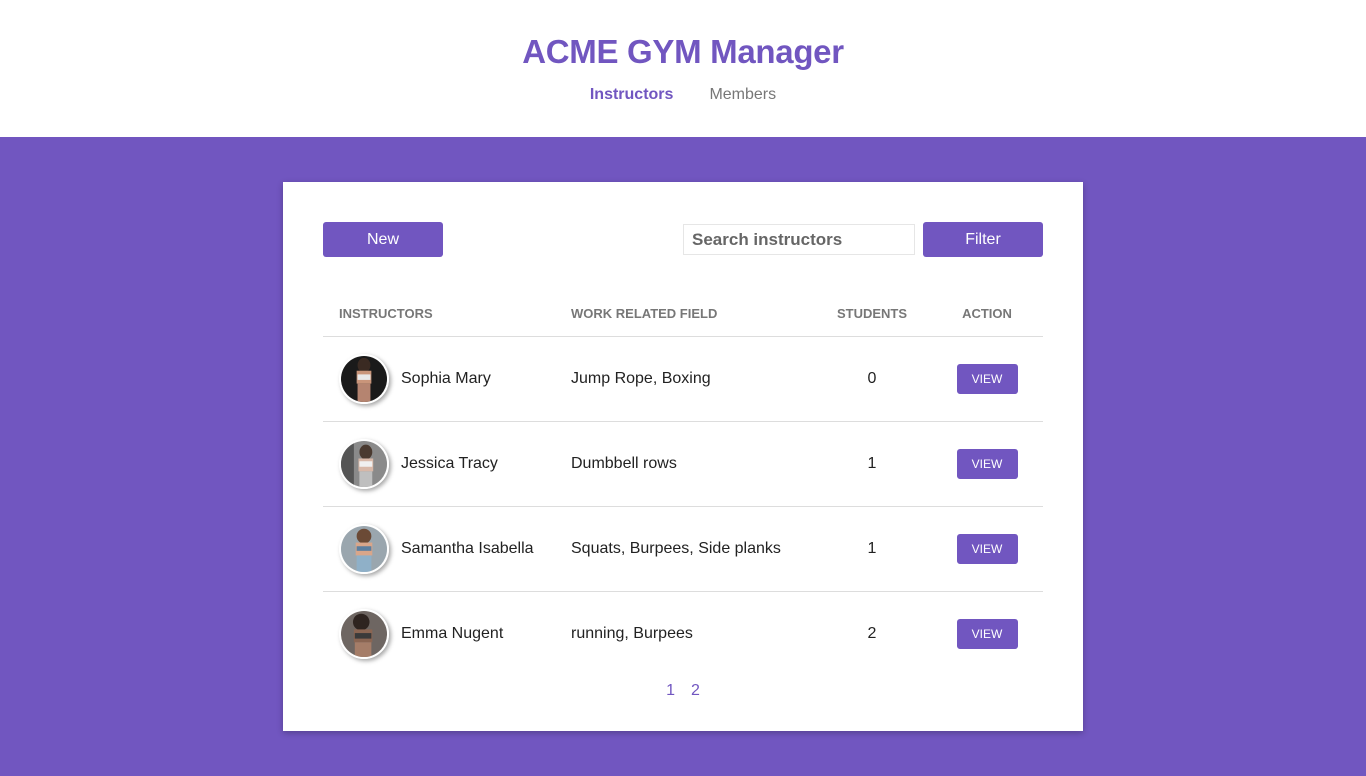 This screenshot has width=1366, height=776. I want to click on page-link-1: 1, so click(670, 691).